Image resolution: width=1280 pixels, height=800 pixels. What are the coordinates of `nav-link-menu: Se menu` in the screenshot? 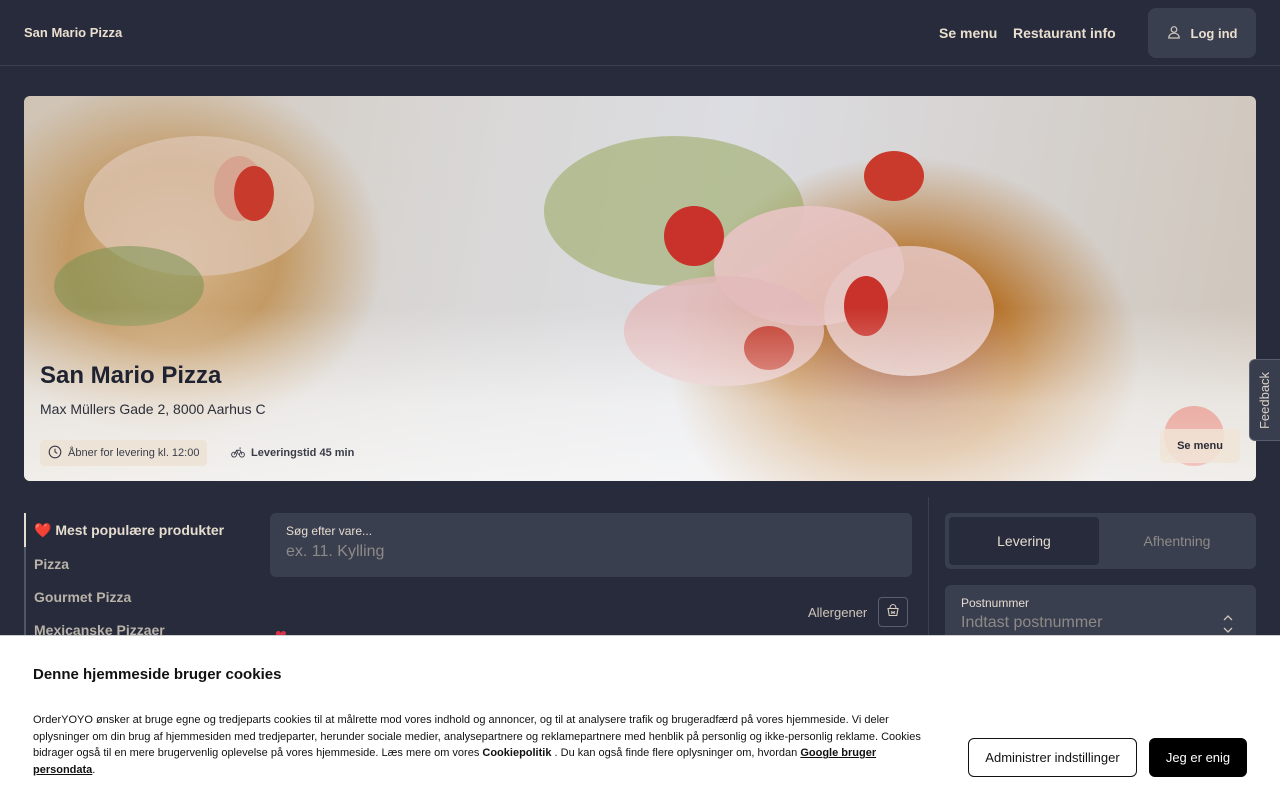 It's located at (968, 33).